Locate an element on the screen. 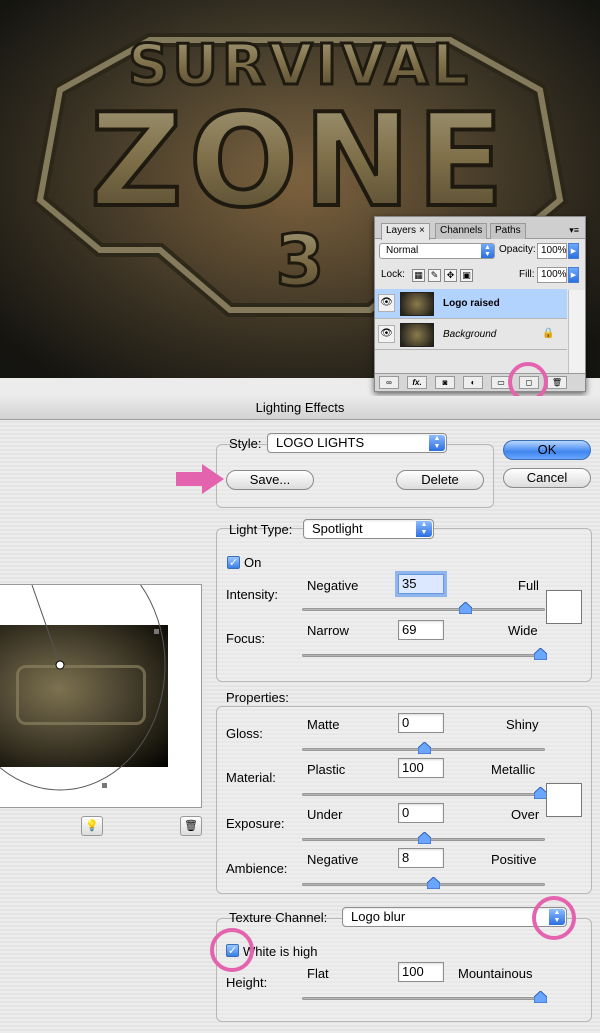  ok-button: OK is located at coordinates (547, 450).